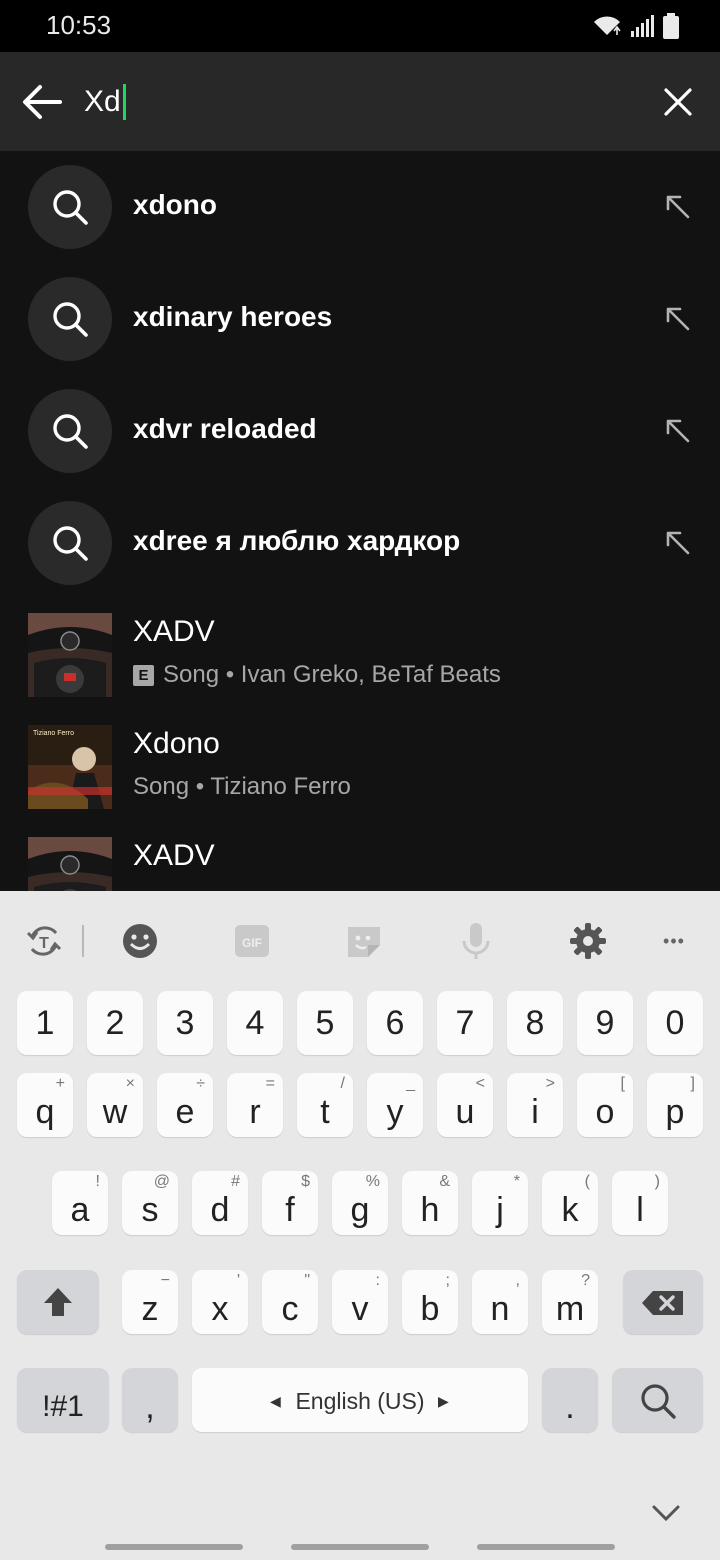  I want to click on mic-icon, so click(476, 941).